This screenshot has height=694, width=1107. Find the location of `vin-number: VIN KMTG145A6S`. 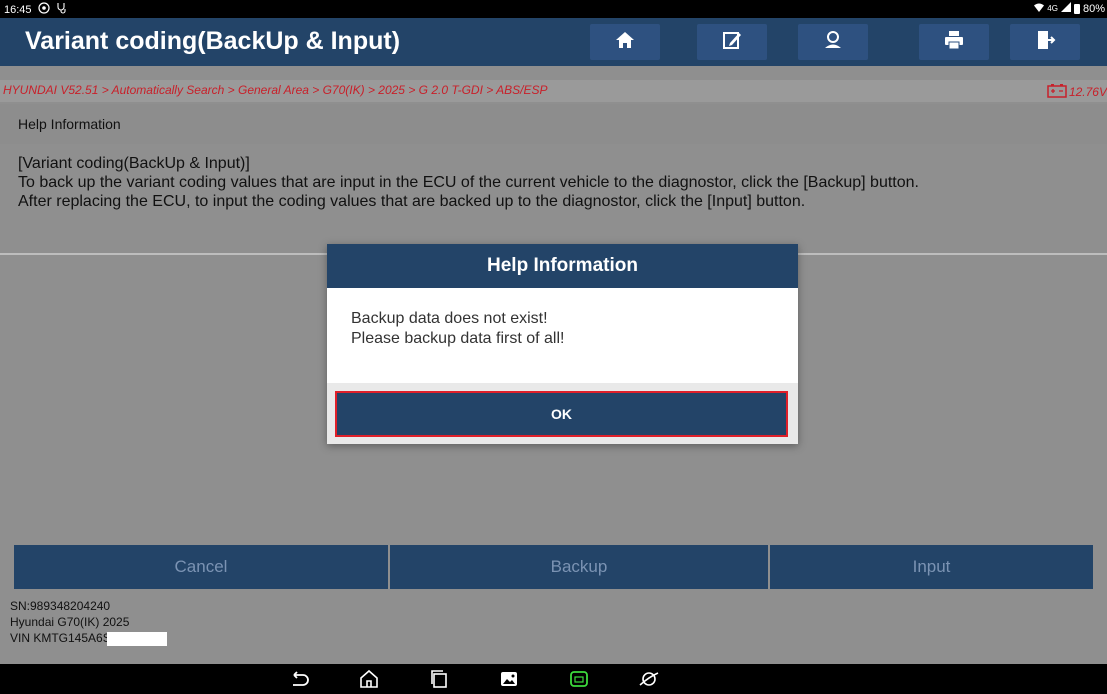

vin-number: VIN KMTG145A6S is located at coordinates (60, 638).